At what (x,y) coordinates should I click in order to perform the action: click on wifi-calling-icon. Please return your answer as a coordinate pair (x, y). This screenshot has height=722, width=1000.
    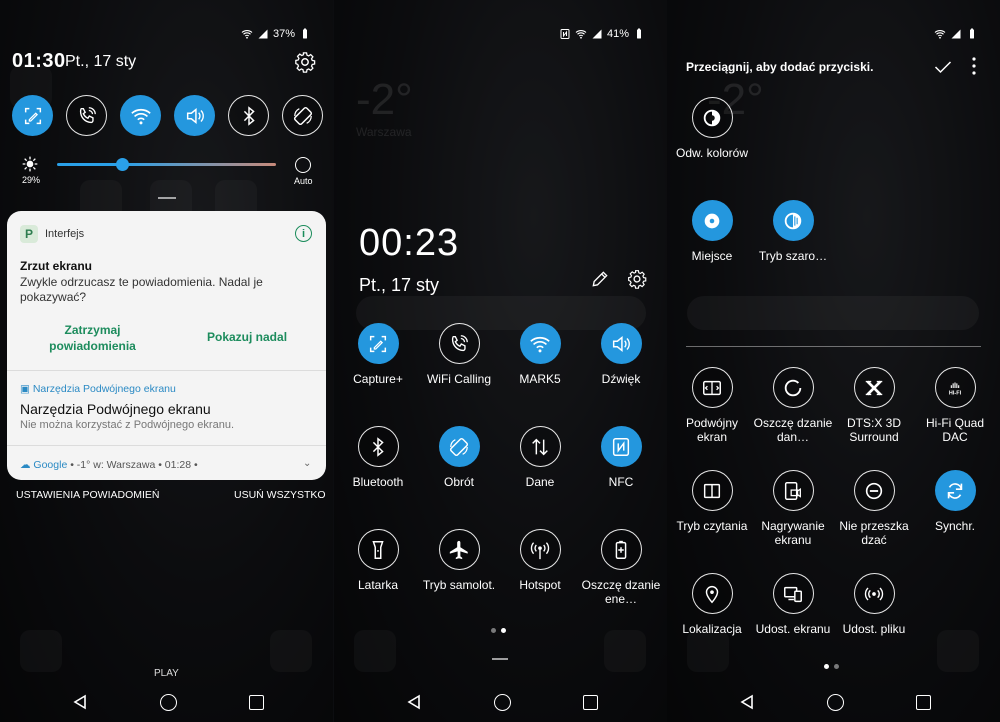
    Looking at the image, I should click on (459, 342).